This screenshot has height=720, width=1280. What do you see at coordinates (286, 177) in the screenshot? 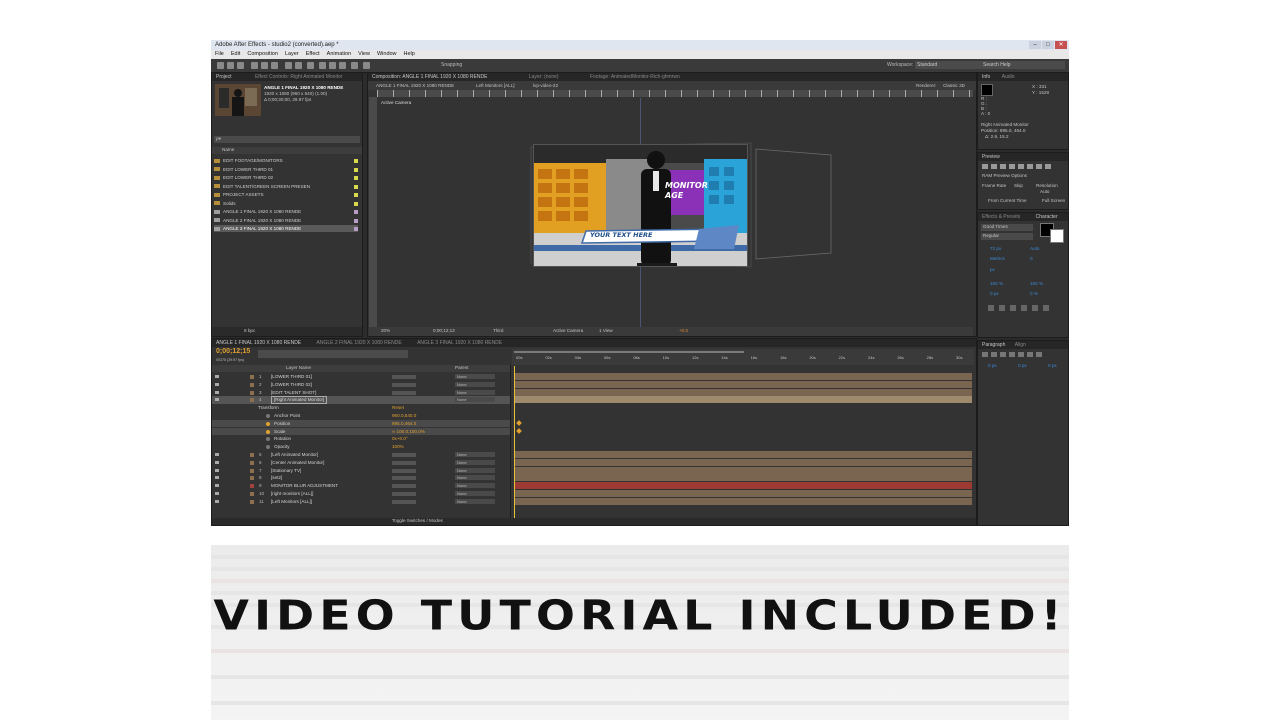
I see `project-folder-item: EDIT LOWER THIRD 02` at bounding box center [286, 177].